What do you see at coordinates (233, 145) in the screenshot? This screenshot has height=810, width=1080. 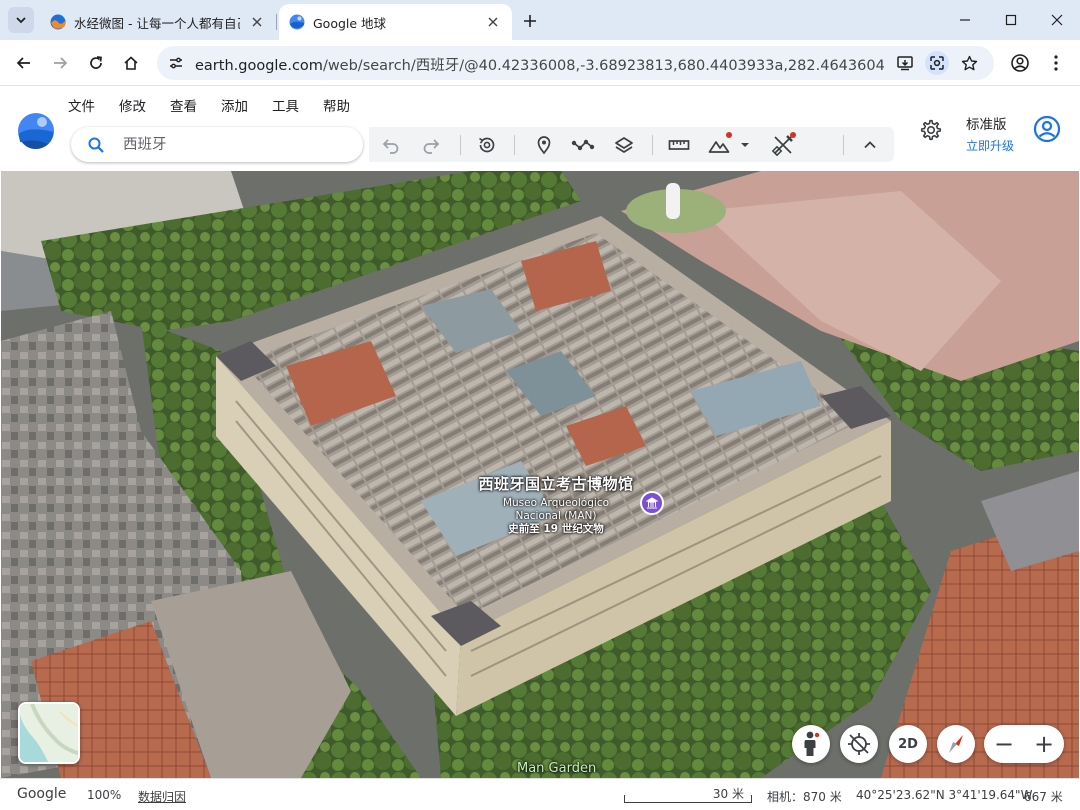 I see `search-input` at bounding box center [233, 145].